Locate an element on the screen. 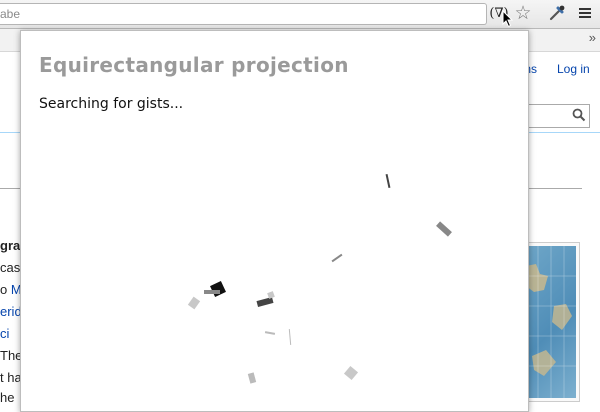 Image resolution: width=600 pixels, height=412 pixels. eyedropper-icon is located at coordinates (557, 13).